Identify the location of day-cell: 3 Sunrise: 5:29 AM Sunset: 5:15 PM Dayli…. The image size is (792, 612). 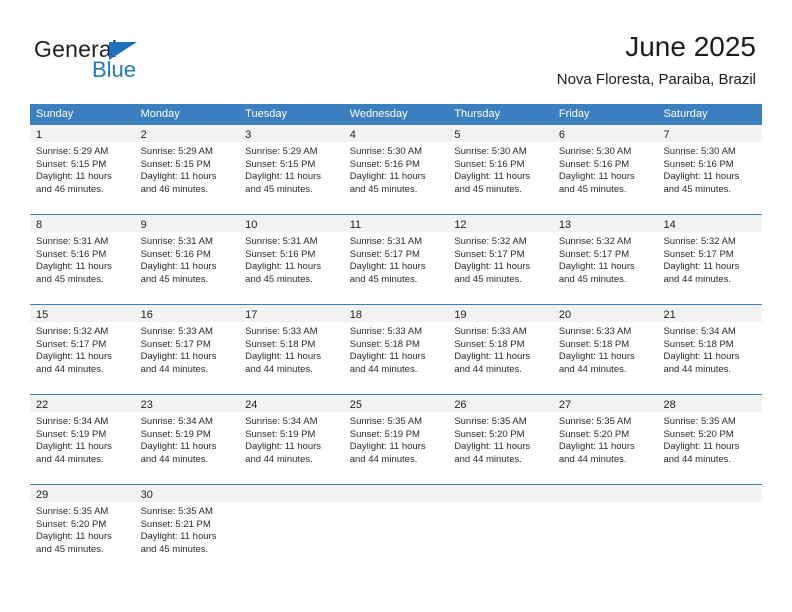
(291, 169).